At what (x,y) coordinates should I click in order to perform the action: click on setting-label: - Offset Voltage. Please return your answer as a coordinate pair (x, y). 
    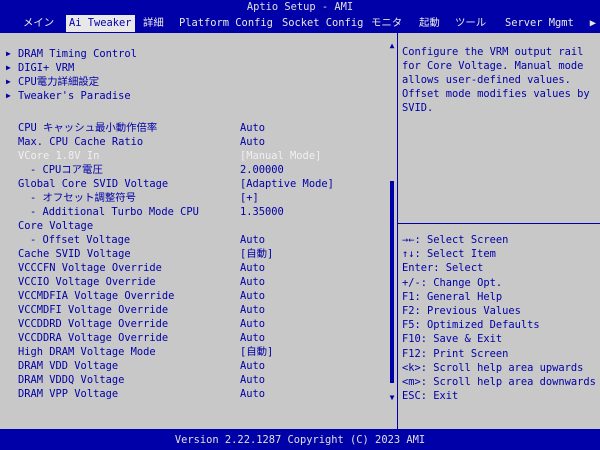
    Looking at the image, I should click on (80, 240).